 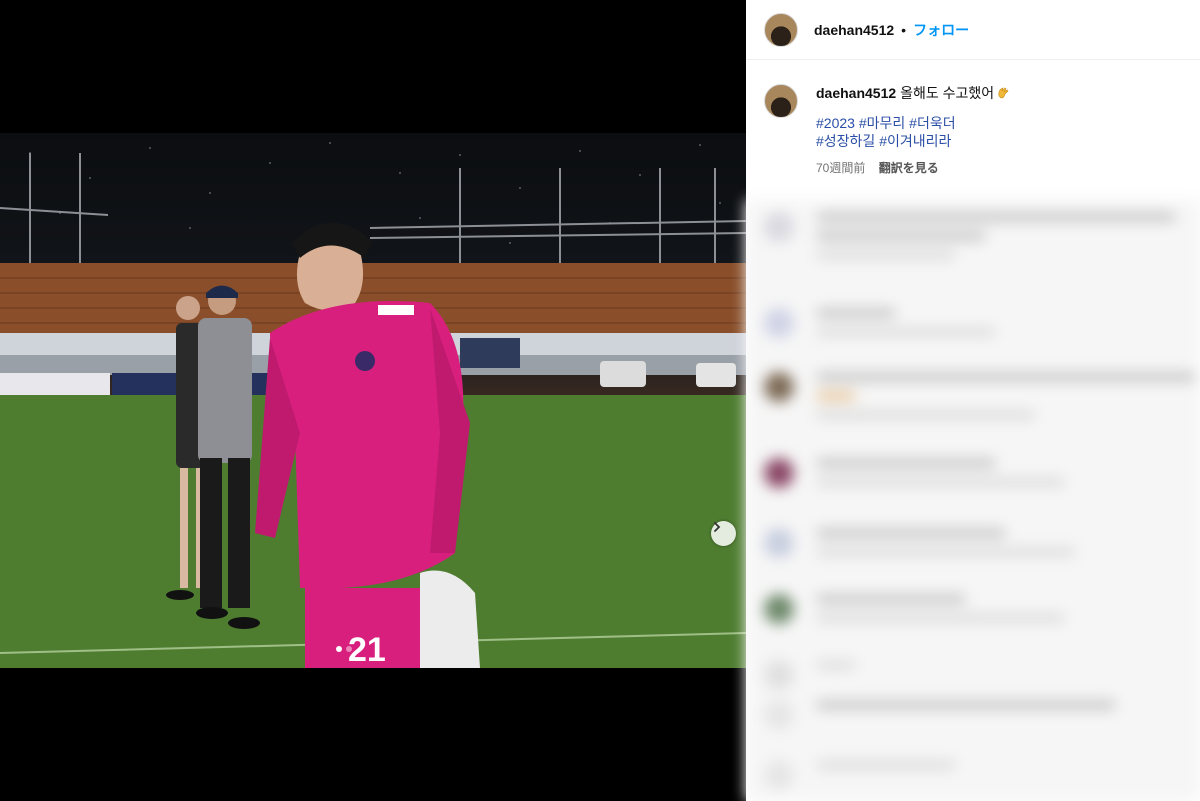 I want to click on hashtag-link: #이겨내리라, so click(x=915, y=141).